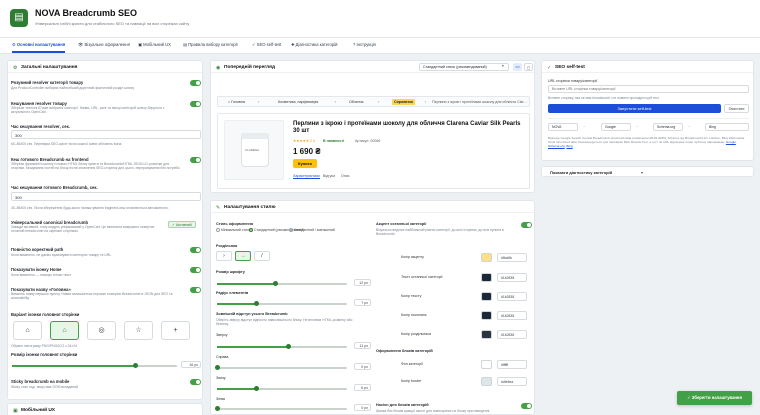 Image resolution: width=760 pixels, height=415 pixels. What do you see at coordinates (512, 364) in the screenshot?
I see `color-hex-input: #ffffff` at bounding box center [512, 364].